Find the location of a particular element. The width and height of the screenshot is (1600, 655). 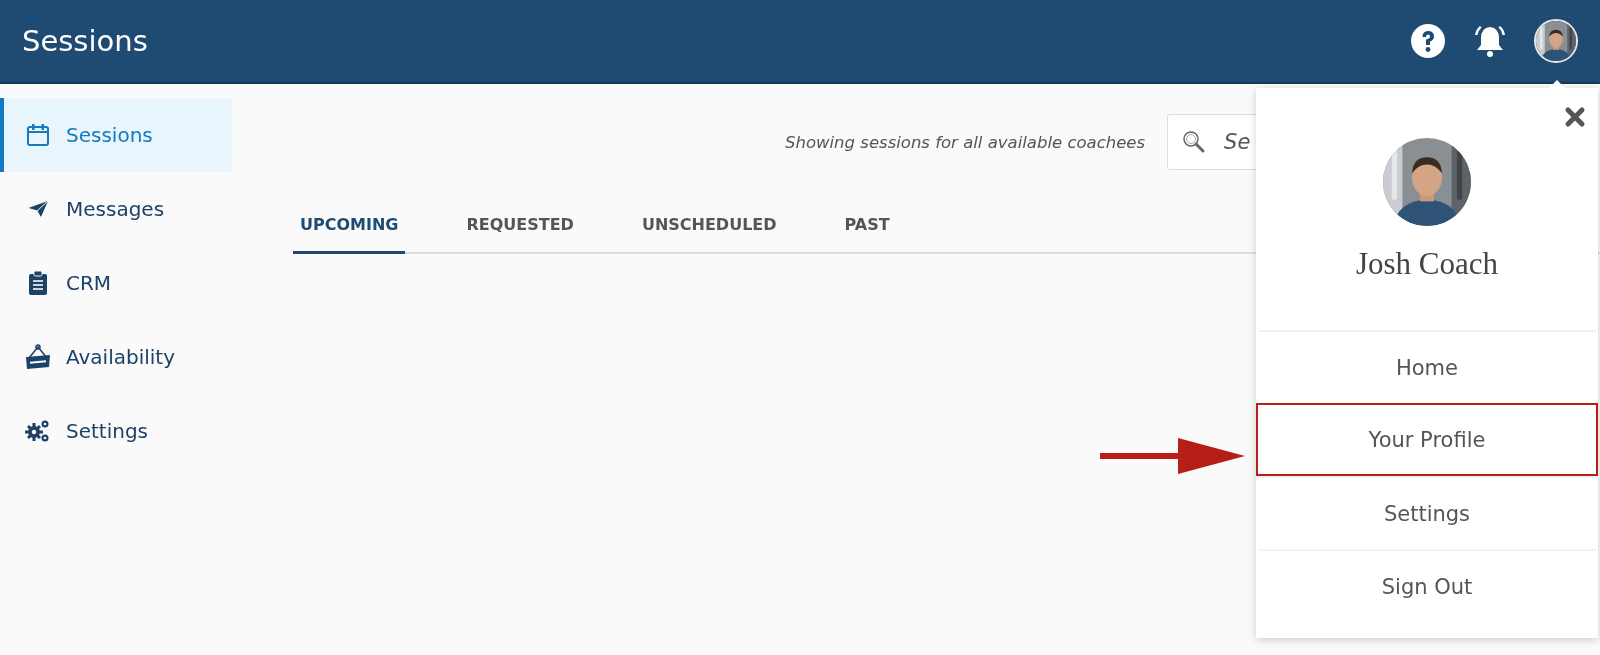

calendar-icon is located at coordinates (38, 135).